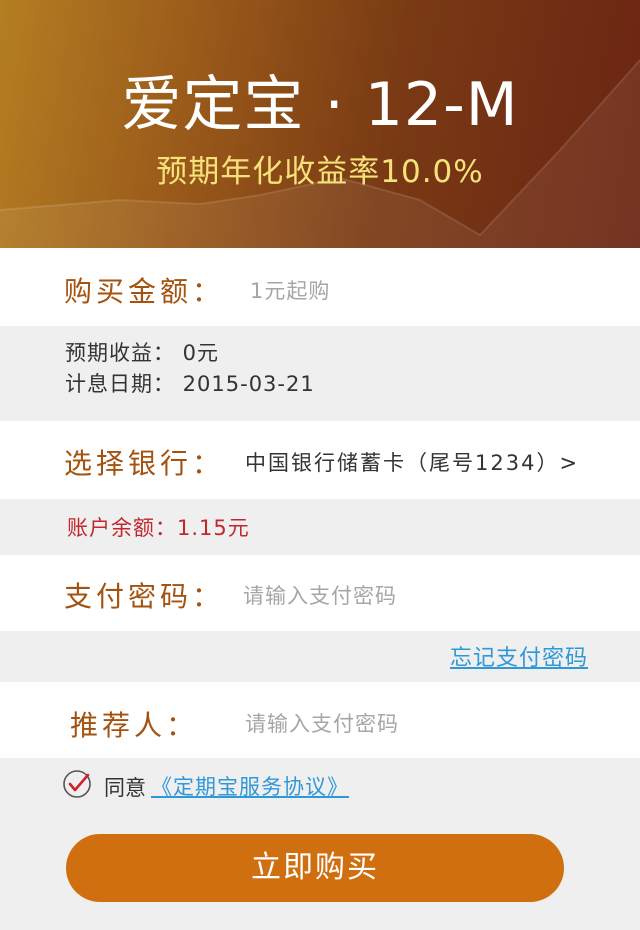  What do you see at coordinates (134, 725) in the screenshot?
I see `referrer-label: 推荐人：` at bounding box center [134, 725].